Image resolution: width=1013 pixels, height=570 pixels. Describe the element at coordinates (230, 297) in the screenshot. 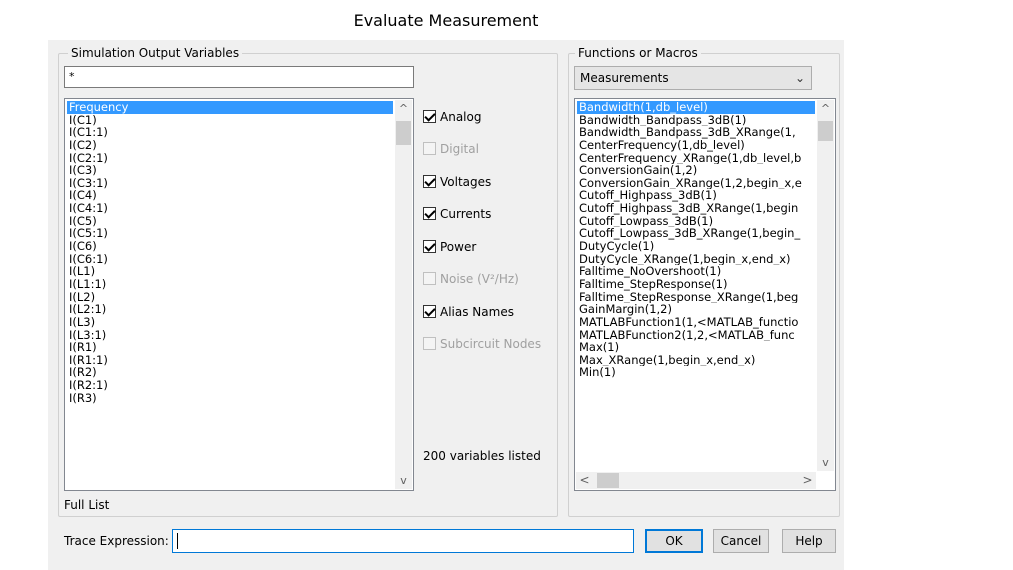

I see `variable-list-item: I(L2)` at that location.